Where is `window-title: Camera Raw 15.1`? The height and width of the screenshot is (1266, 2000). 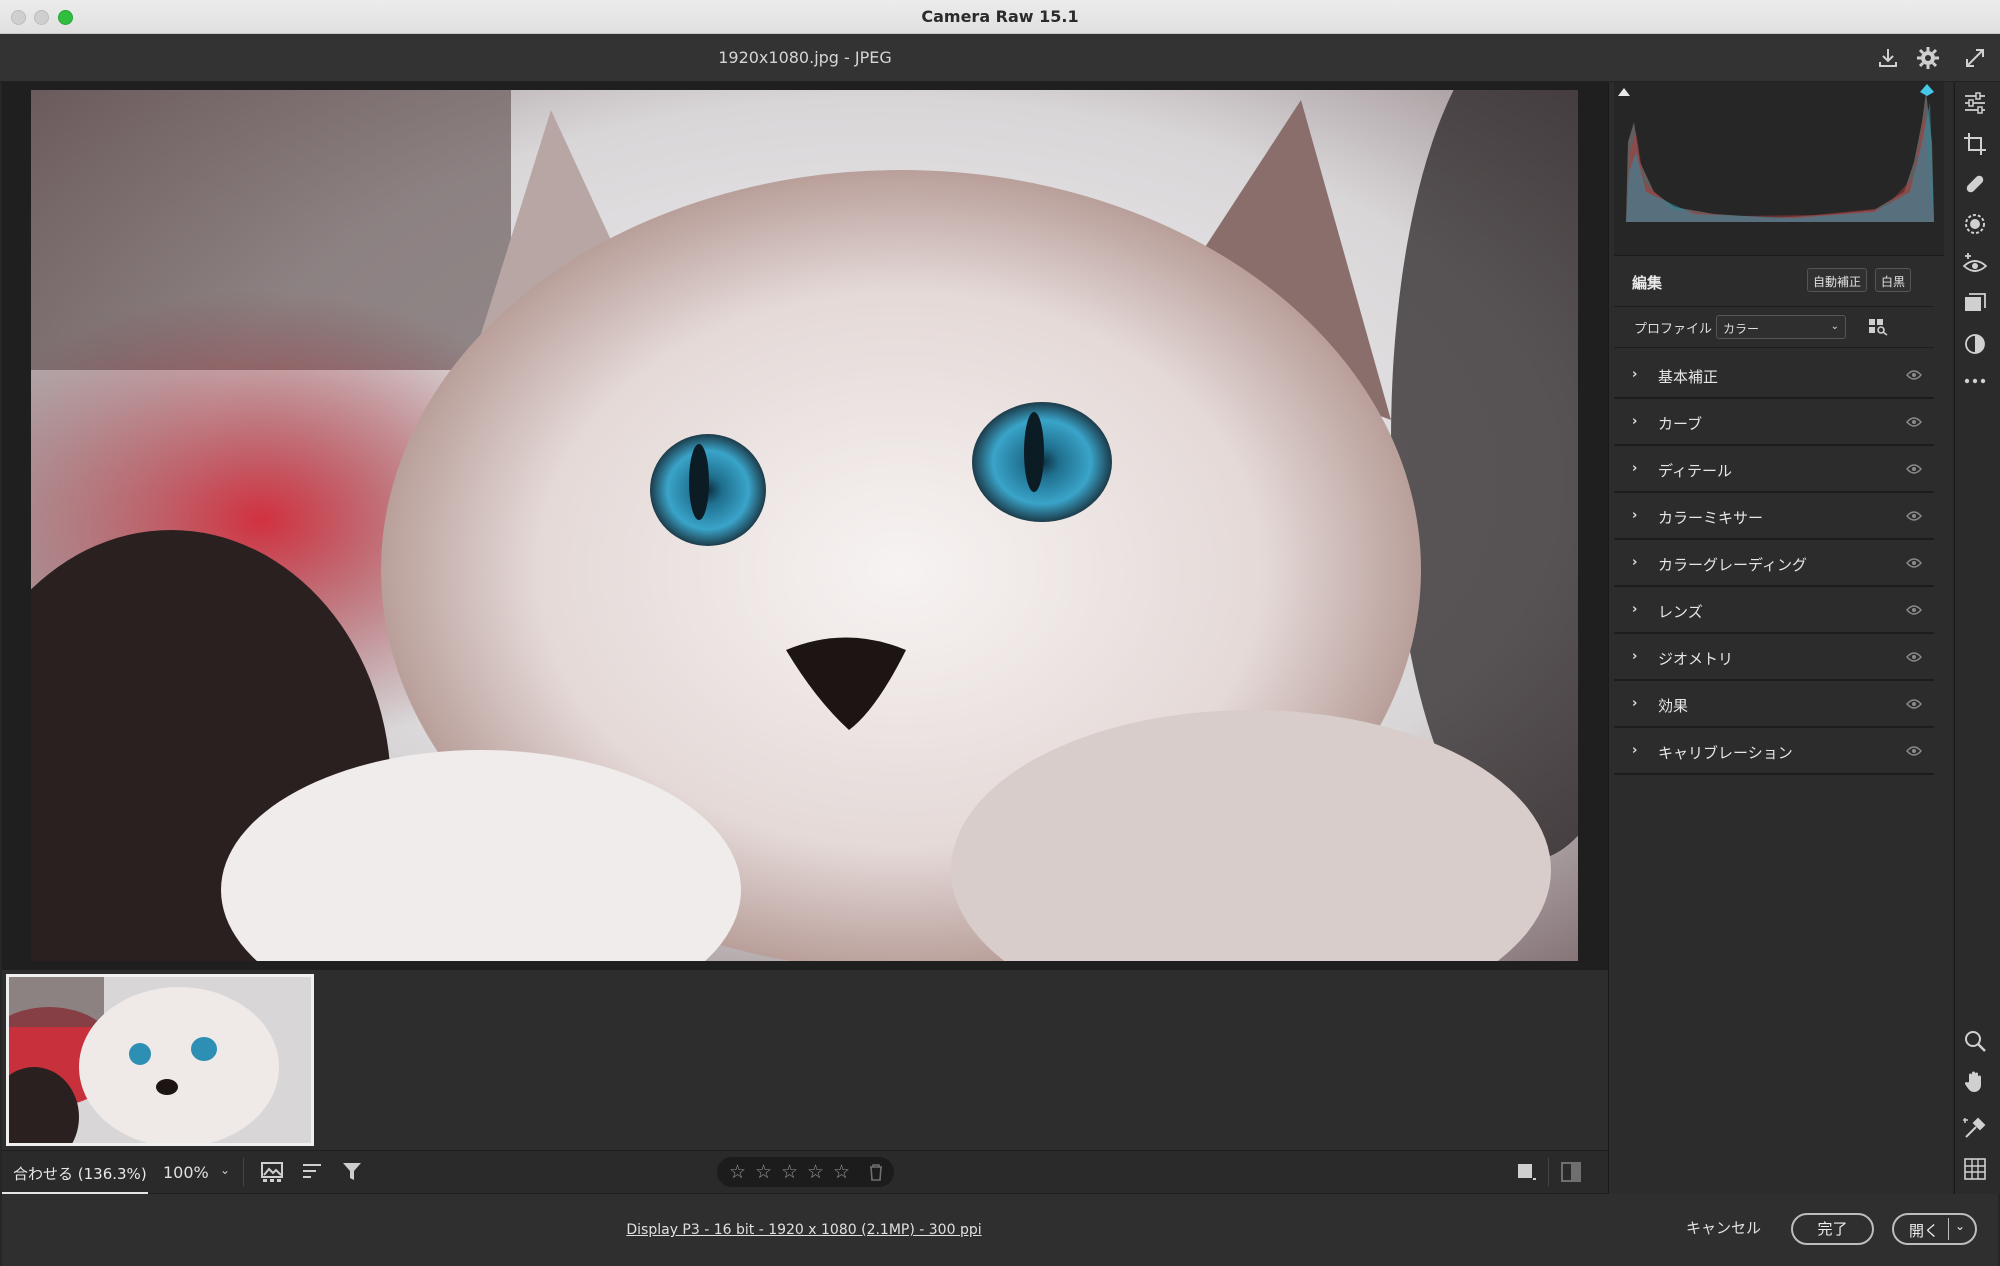 window-title: Camera Raw 15.1 is located at coordinates (1000, 16).